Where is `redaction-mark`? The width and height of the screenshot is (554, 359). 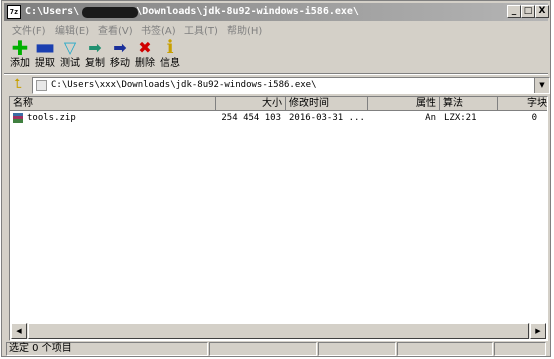
redaction-mark is located at coordinates (110, 12).